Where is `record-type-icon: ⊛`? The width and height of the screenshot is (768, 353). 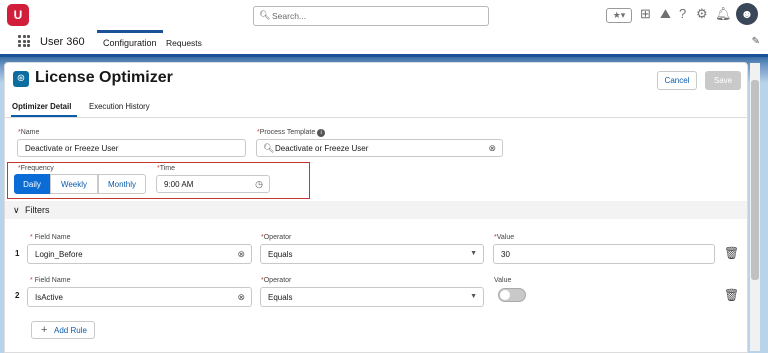 record-type-icon: ⊛ is located at coordinates (21, 79).